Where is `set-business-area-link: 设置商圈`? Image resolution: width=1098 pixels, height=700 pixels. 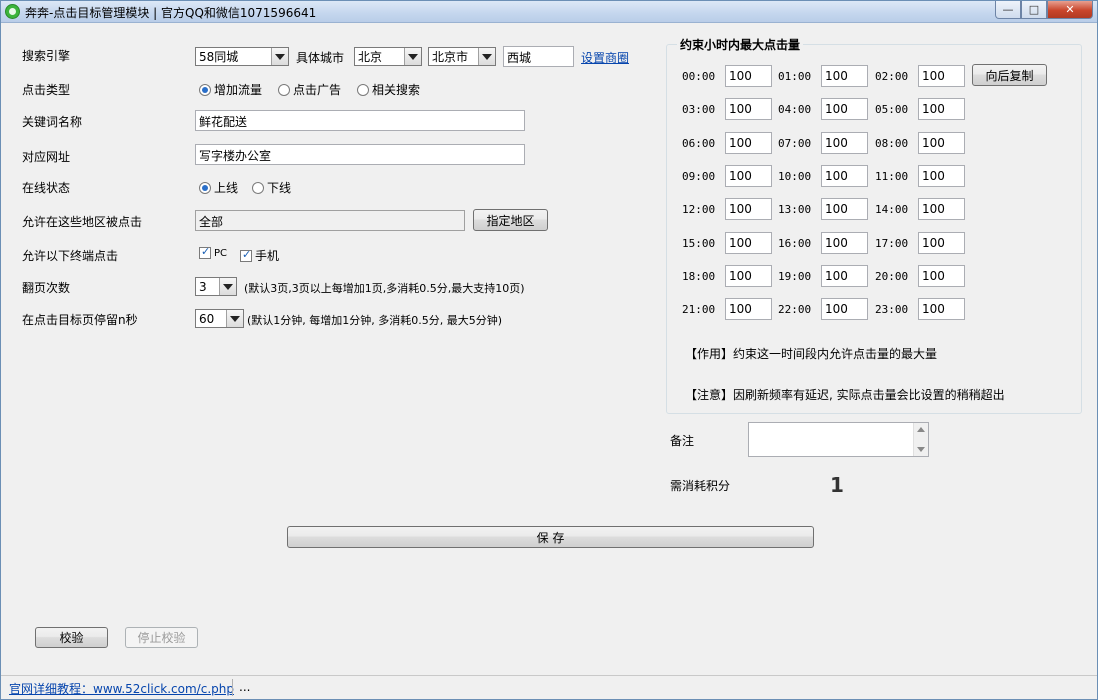
set-business-area-link: 设置商圈 is located at coordinates (605, 57).